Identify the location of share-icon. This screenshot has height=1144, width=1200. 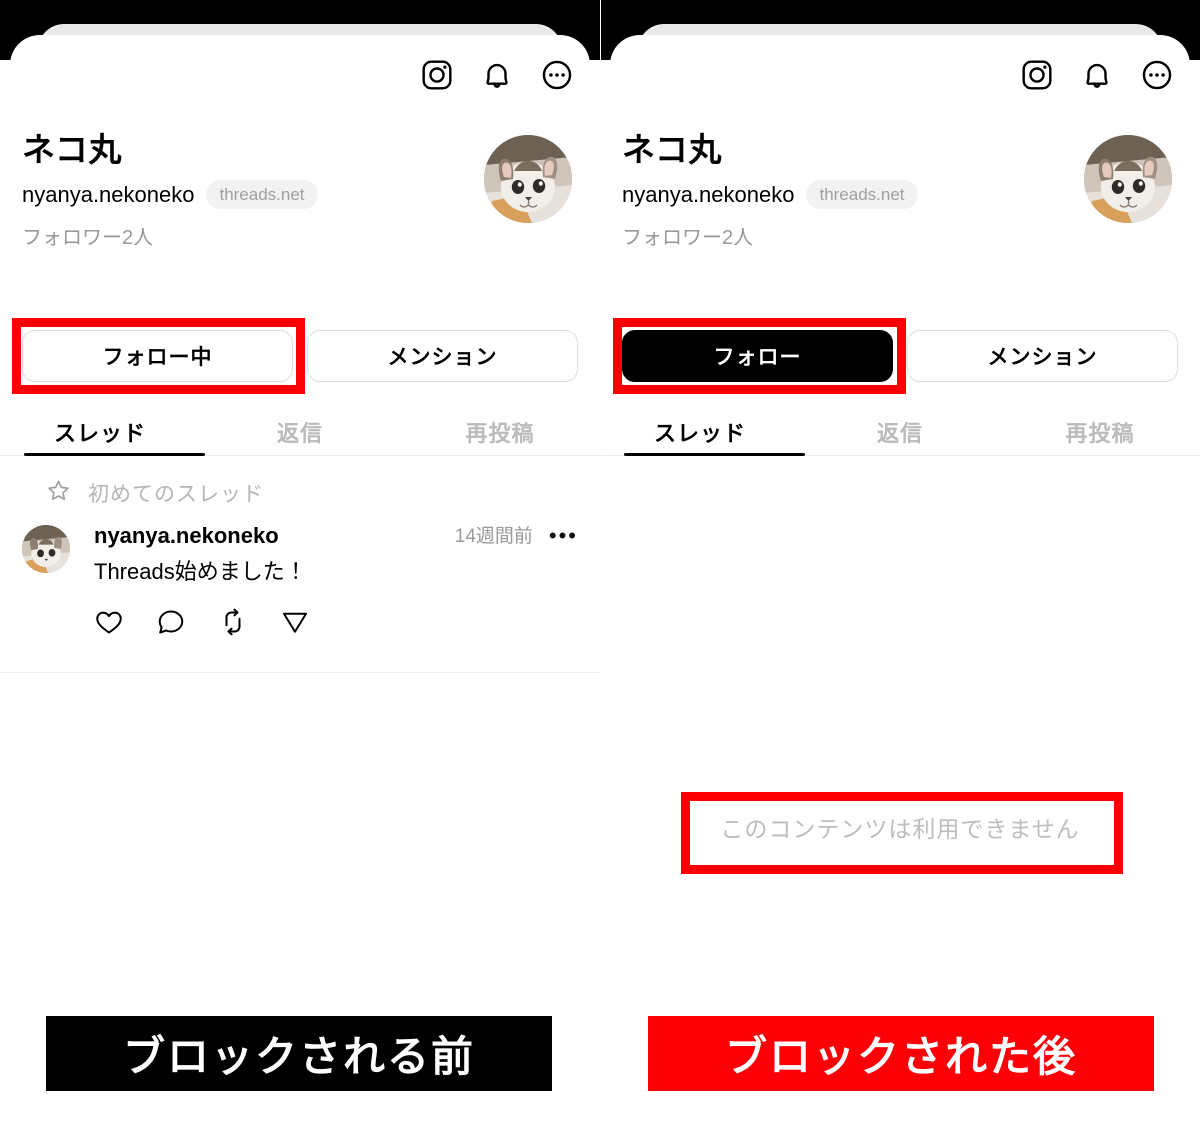
(295, 624).